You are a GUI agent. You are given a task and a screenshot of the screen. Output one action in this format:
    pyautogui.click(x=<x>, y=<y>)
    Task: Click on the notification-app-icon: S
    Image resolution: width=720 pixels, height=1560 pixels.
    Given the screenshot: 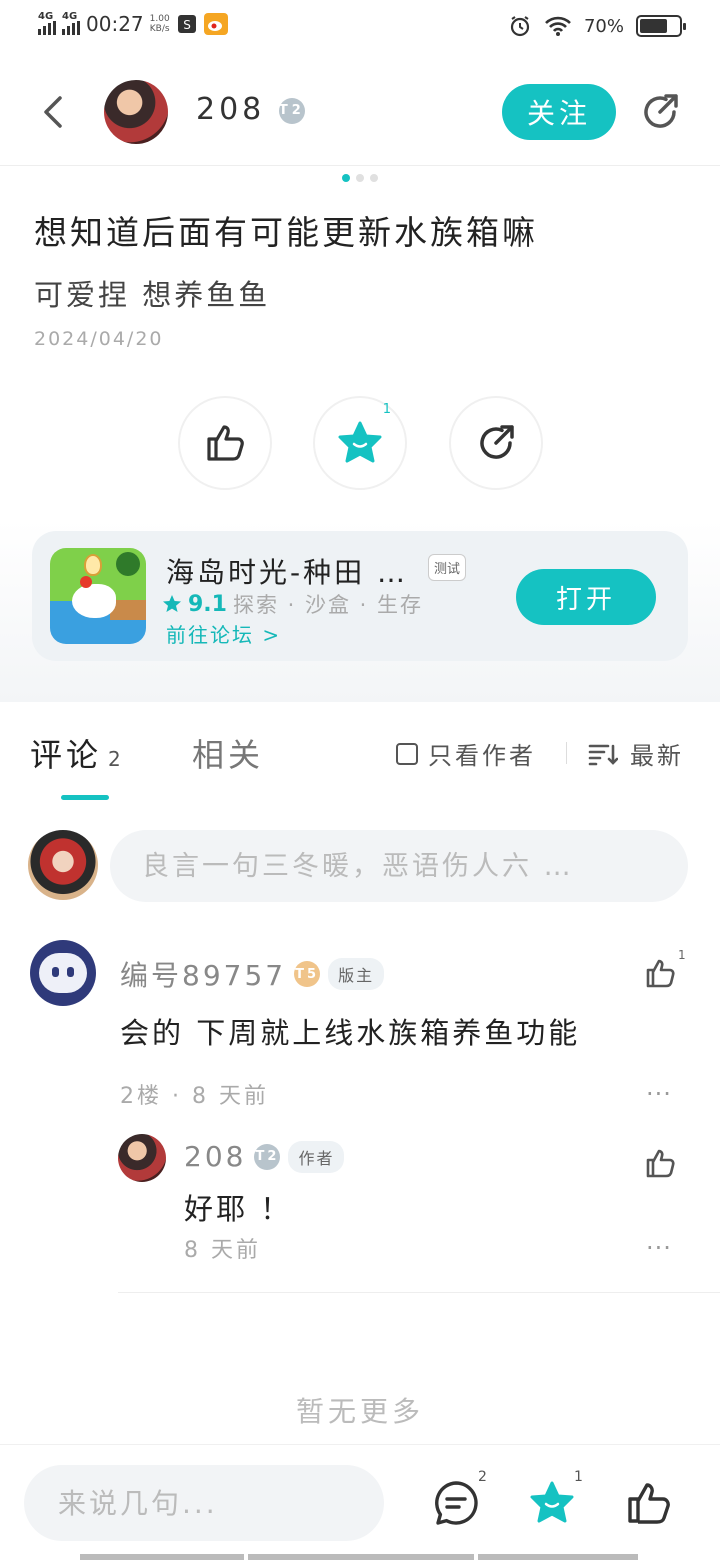 What is the action you would take?
    pyautogui.click(x=186, y=24)
    